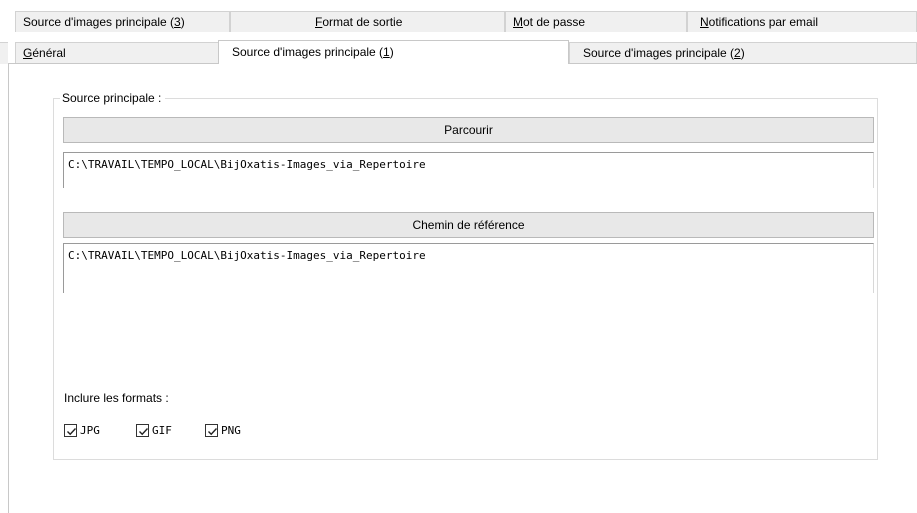 This screenshot has width=917, height=513. I want to click on tab-source-images-2: Source d'images principale (2), so click(743, 53).